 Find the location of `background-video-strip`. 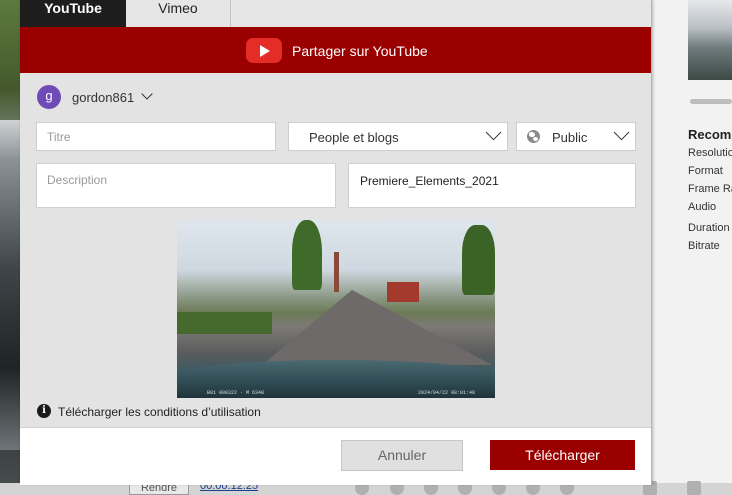

background-video-strip is located at coordinates (10, 285).